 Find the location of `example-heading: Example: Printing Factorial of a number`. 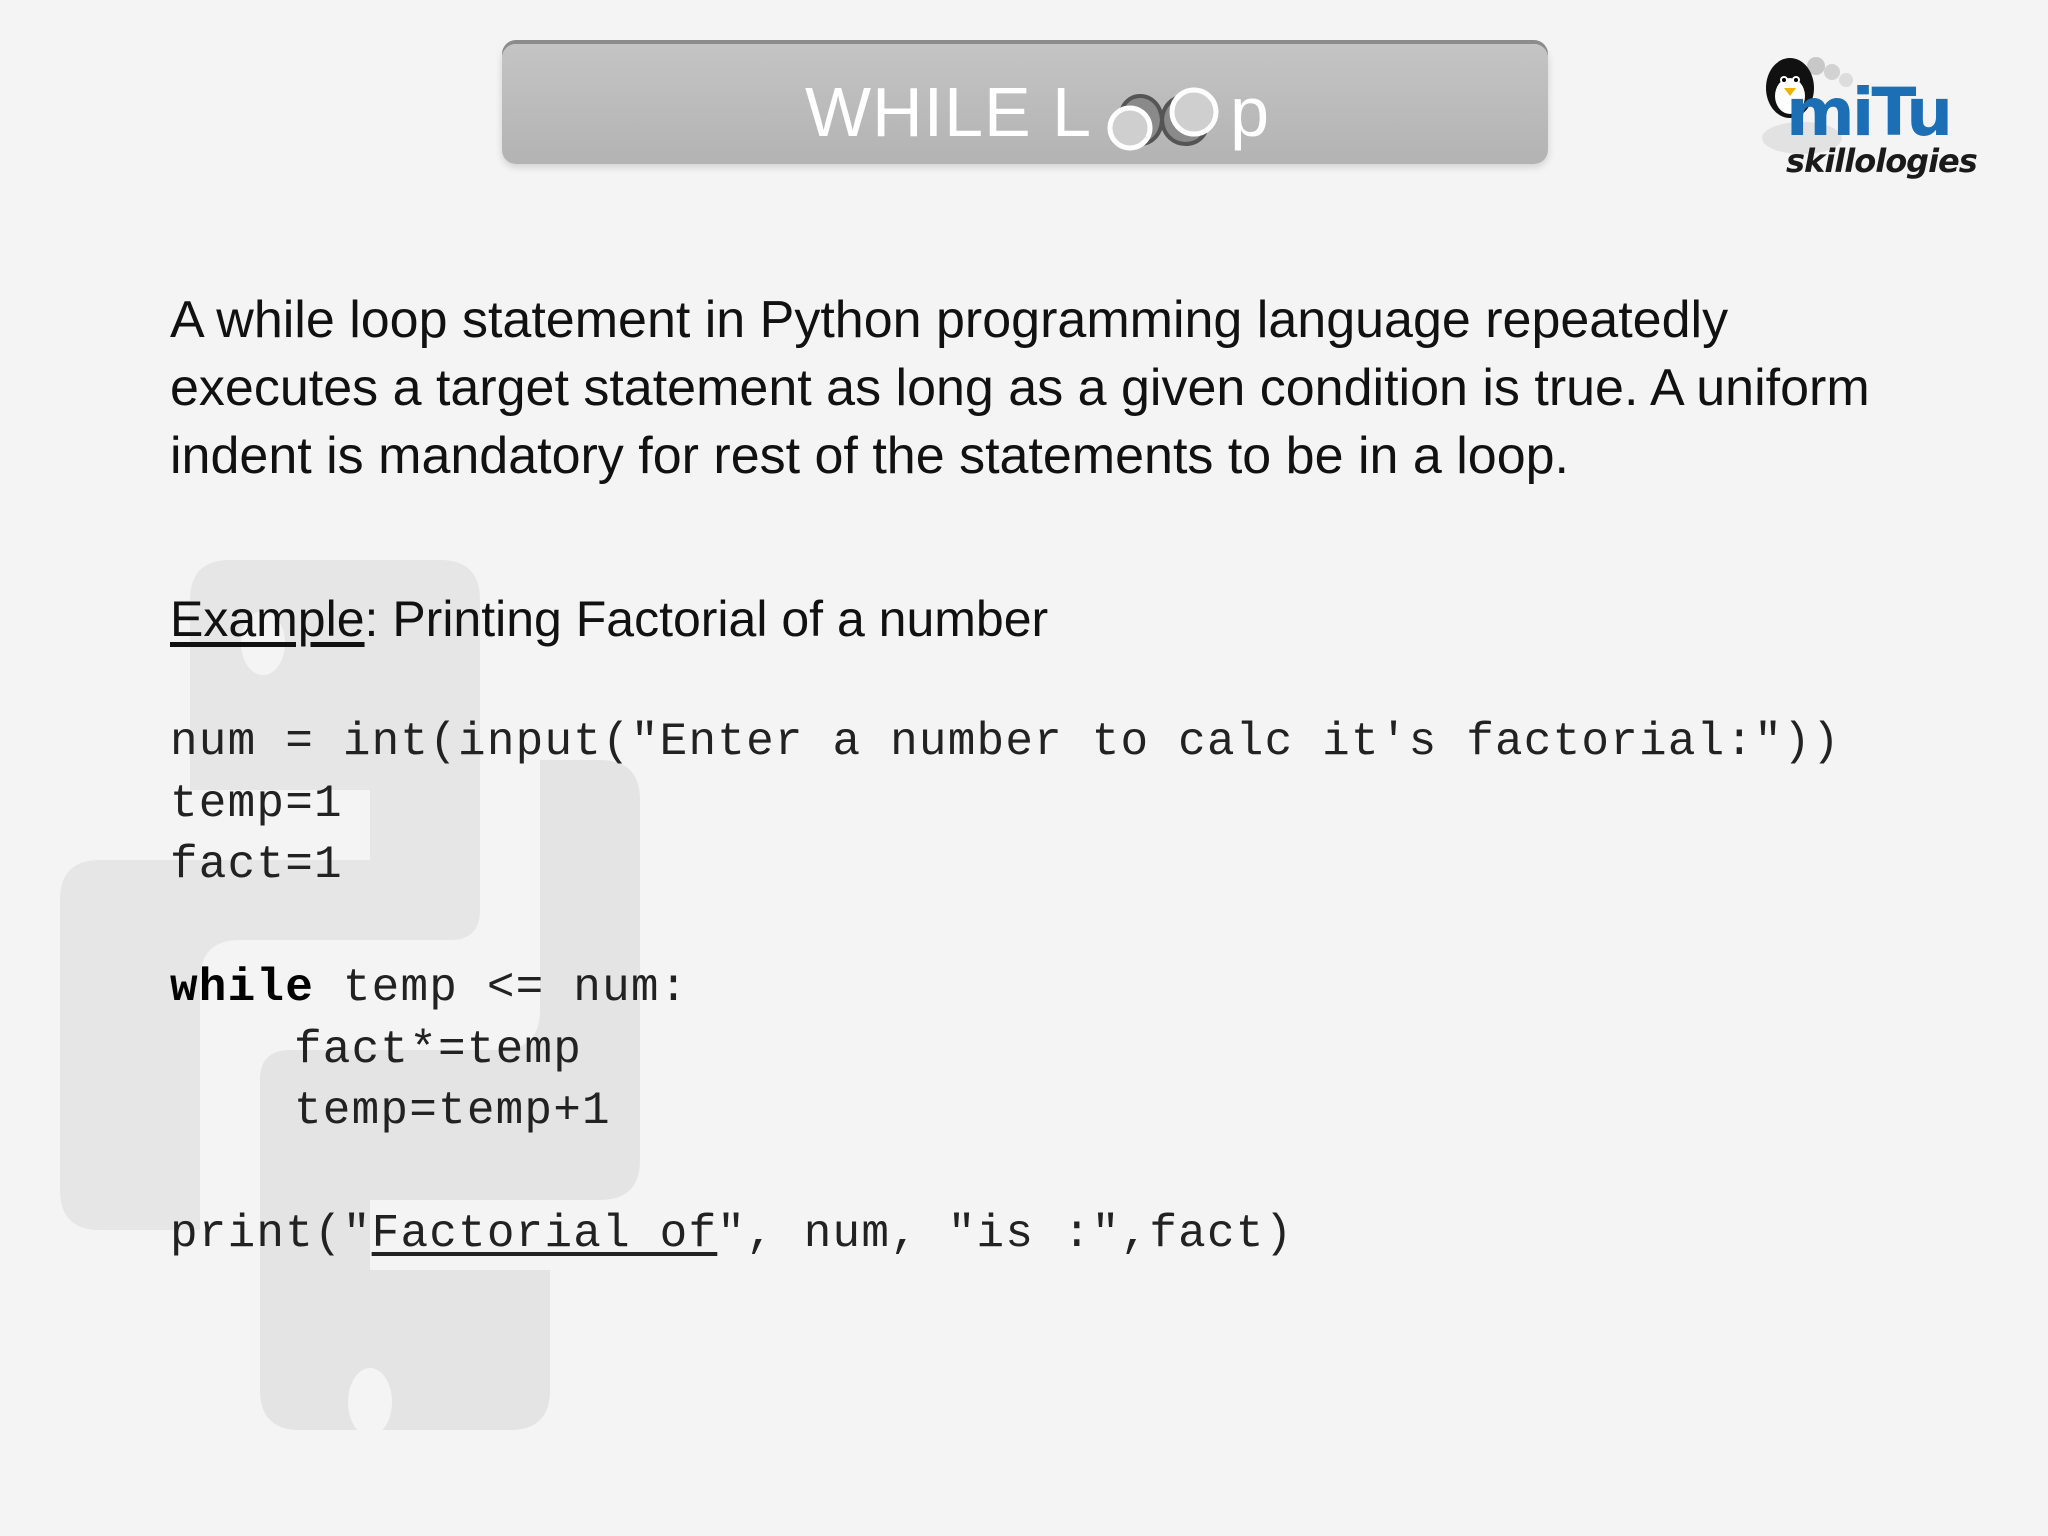

example-heading: Example: Printing Factorial of a number is located at coordinates (609, 619).